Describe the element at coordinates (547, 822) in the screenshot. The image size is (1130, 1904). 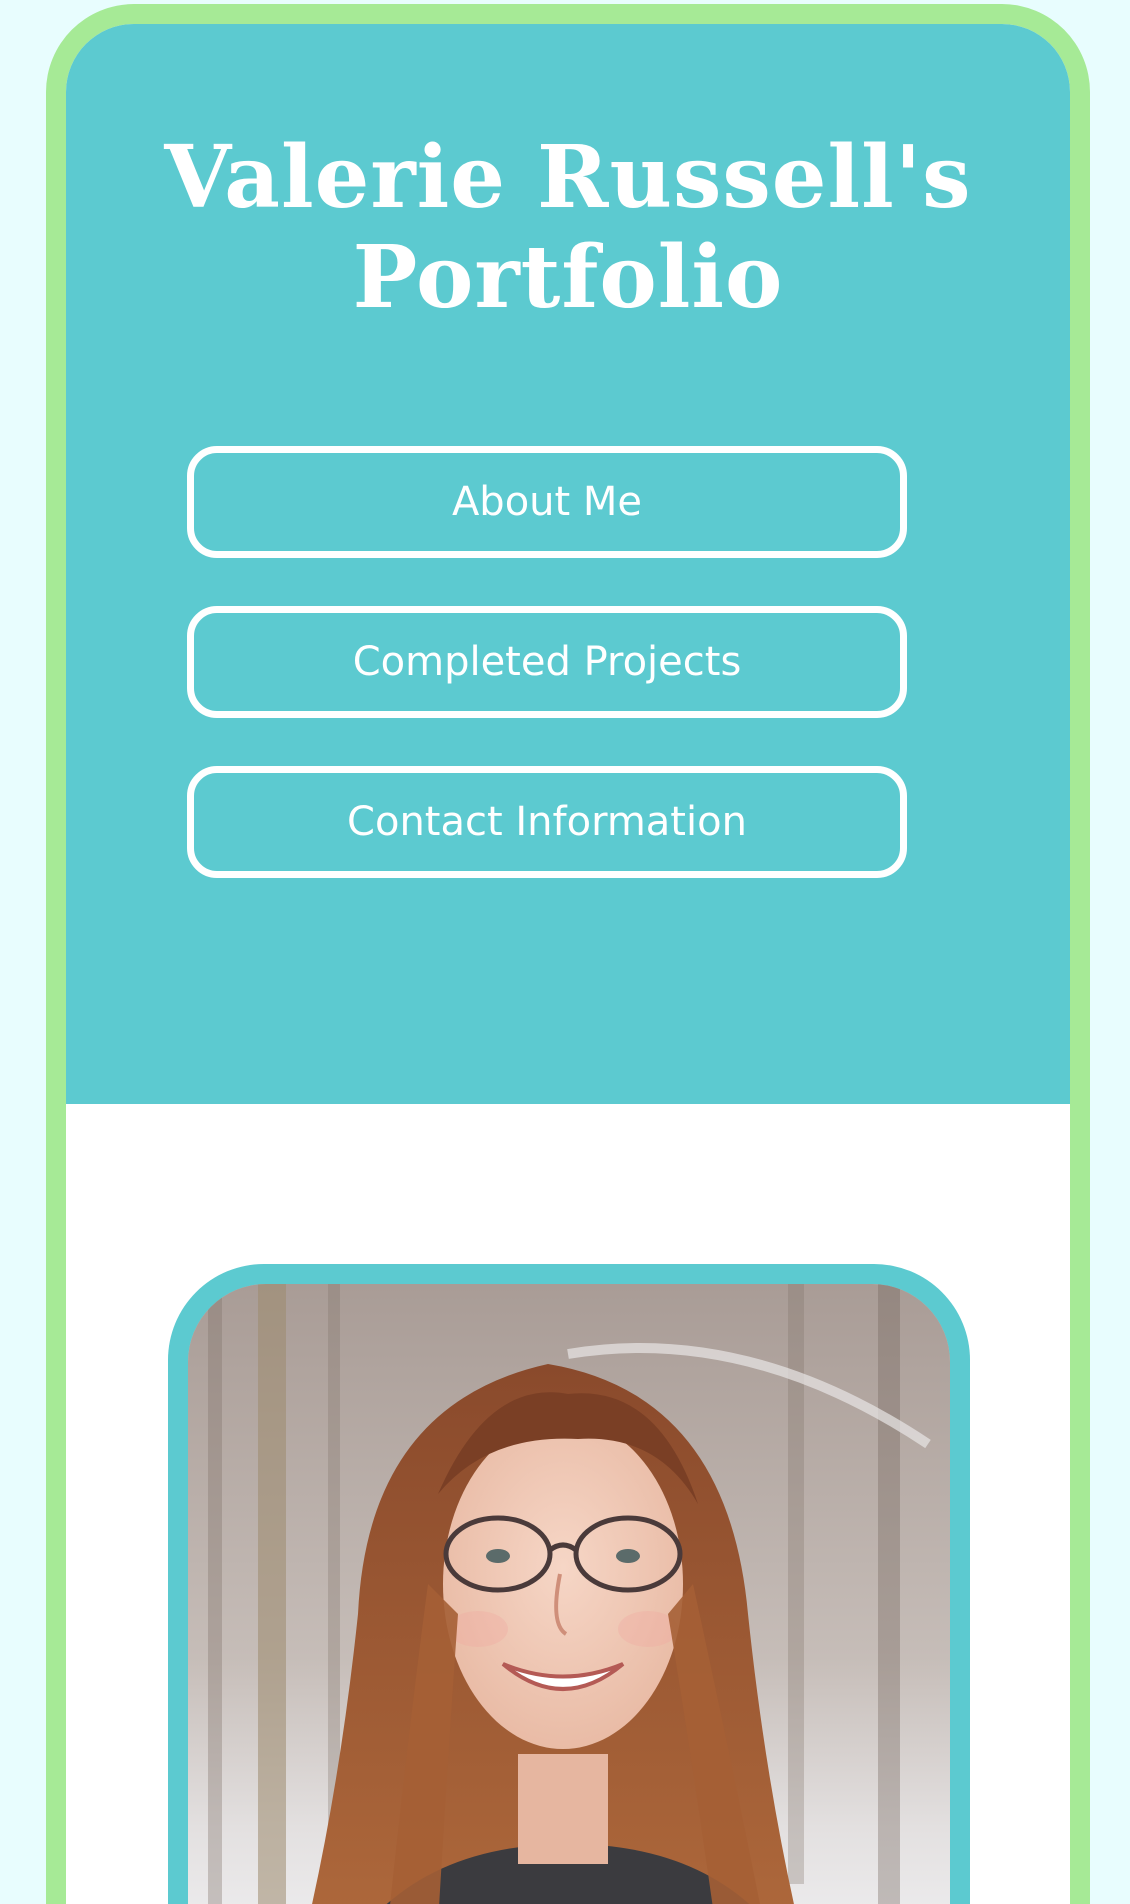
I see `contact-information-button: Contact Information` at that location.